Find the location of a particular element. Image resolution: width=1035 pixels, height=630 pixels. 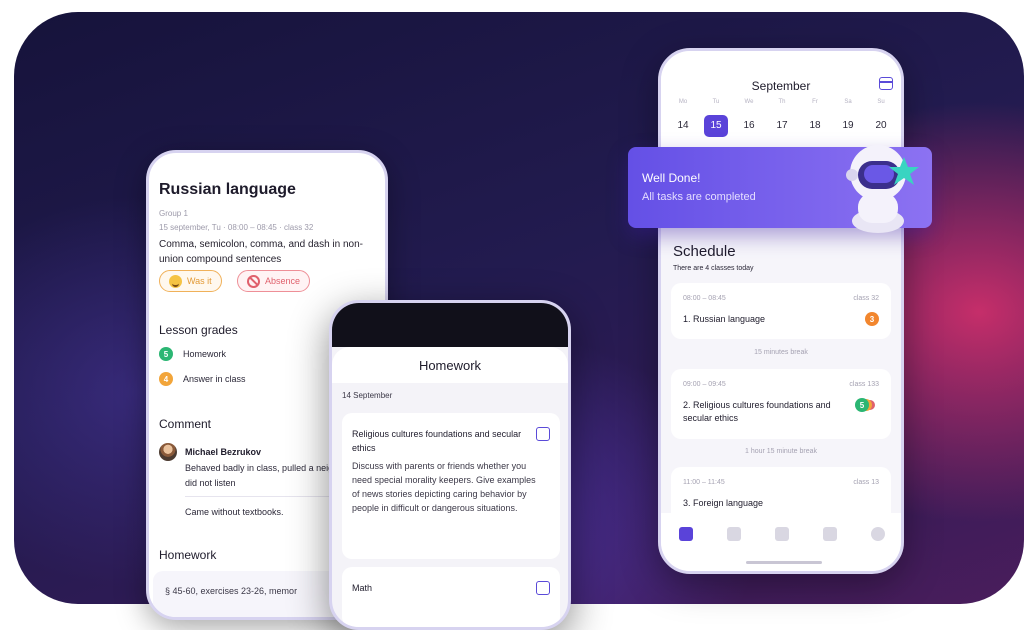

calendar-day: 17 is located at coordinates (782, 126).